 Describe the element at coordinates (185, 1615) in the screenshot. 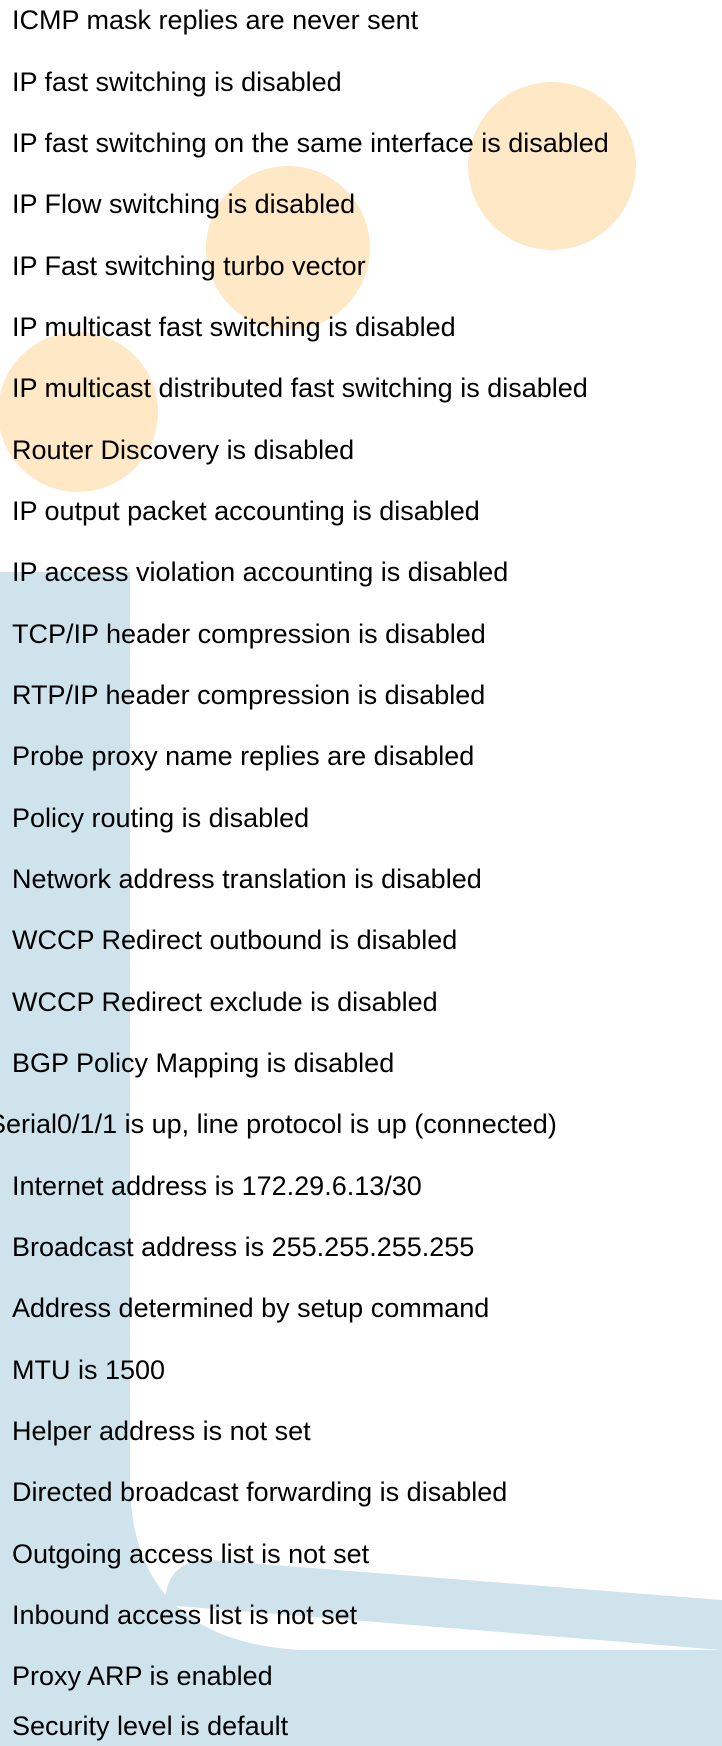

I see `text-line: Inbound access list is not set` at that location.